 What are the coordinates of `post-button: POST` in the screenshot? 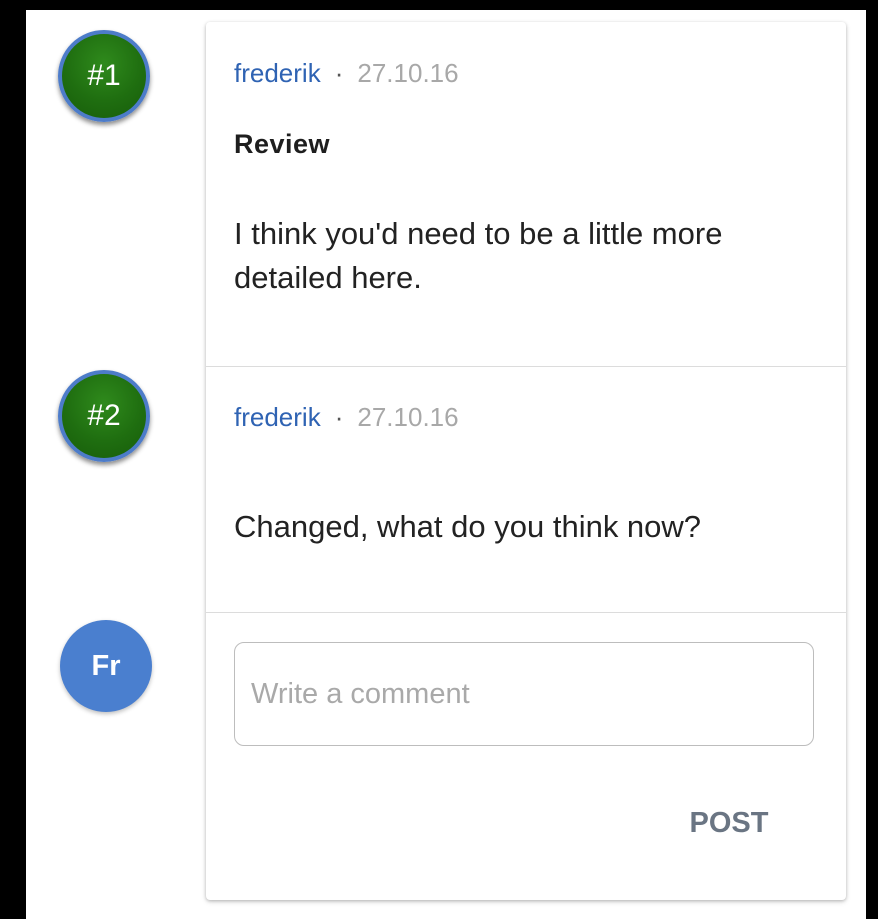 It's located at (729, 823).